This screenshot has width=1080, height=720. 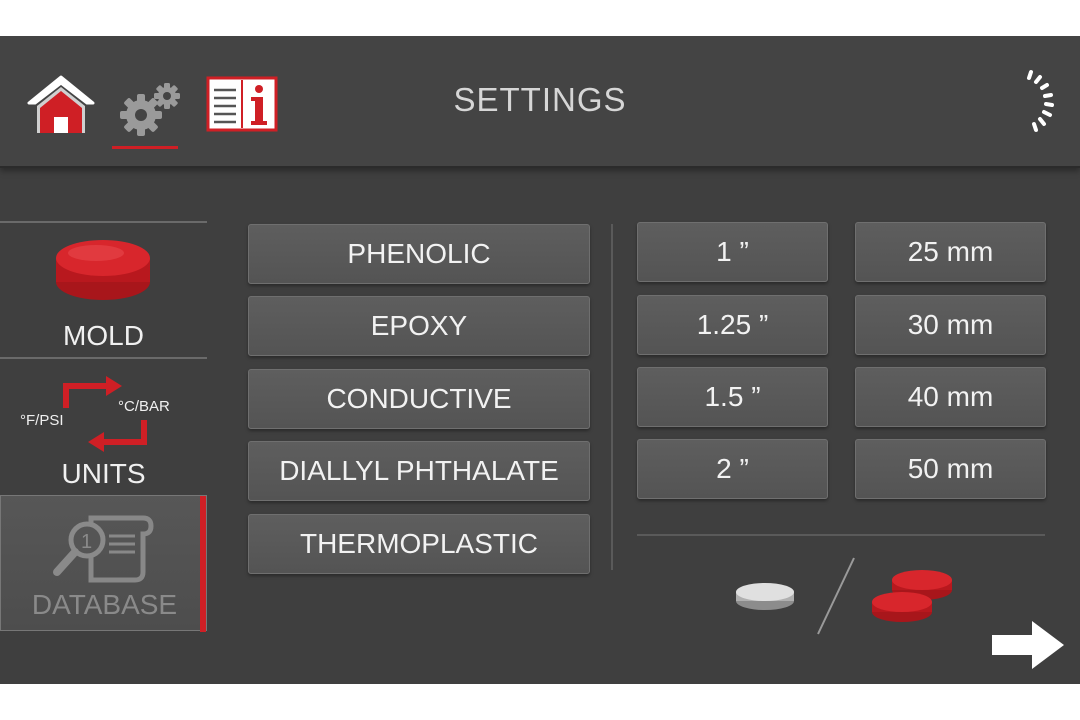 I want to click on sidebar-item-database: 1 DATABASE, so click(x=103, y=563).